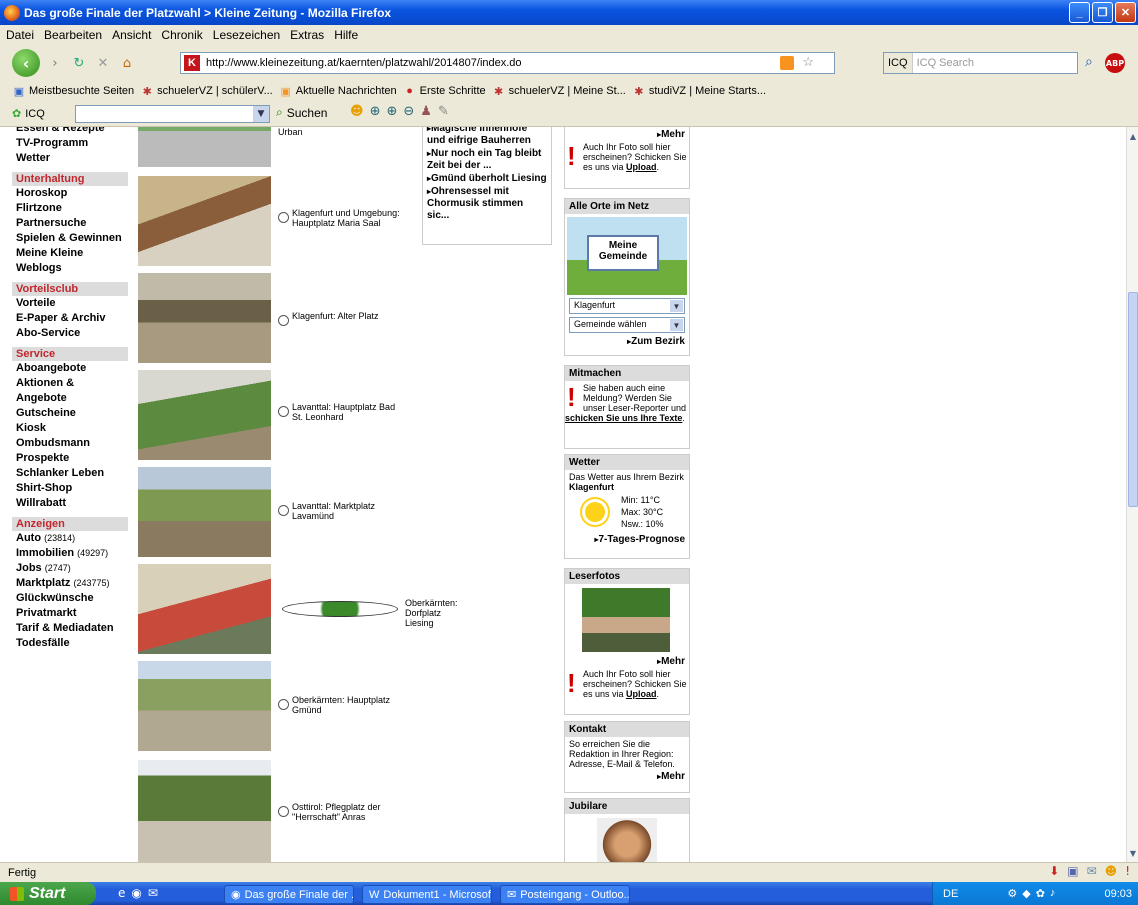  Describe the element at coordinates (487, 179) in the screenshot. I see `news-item: Gmünd überholt Liesing` at that location.